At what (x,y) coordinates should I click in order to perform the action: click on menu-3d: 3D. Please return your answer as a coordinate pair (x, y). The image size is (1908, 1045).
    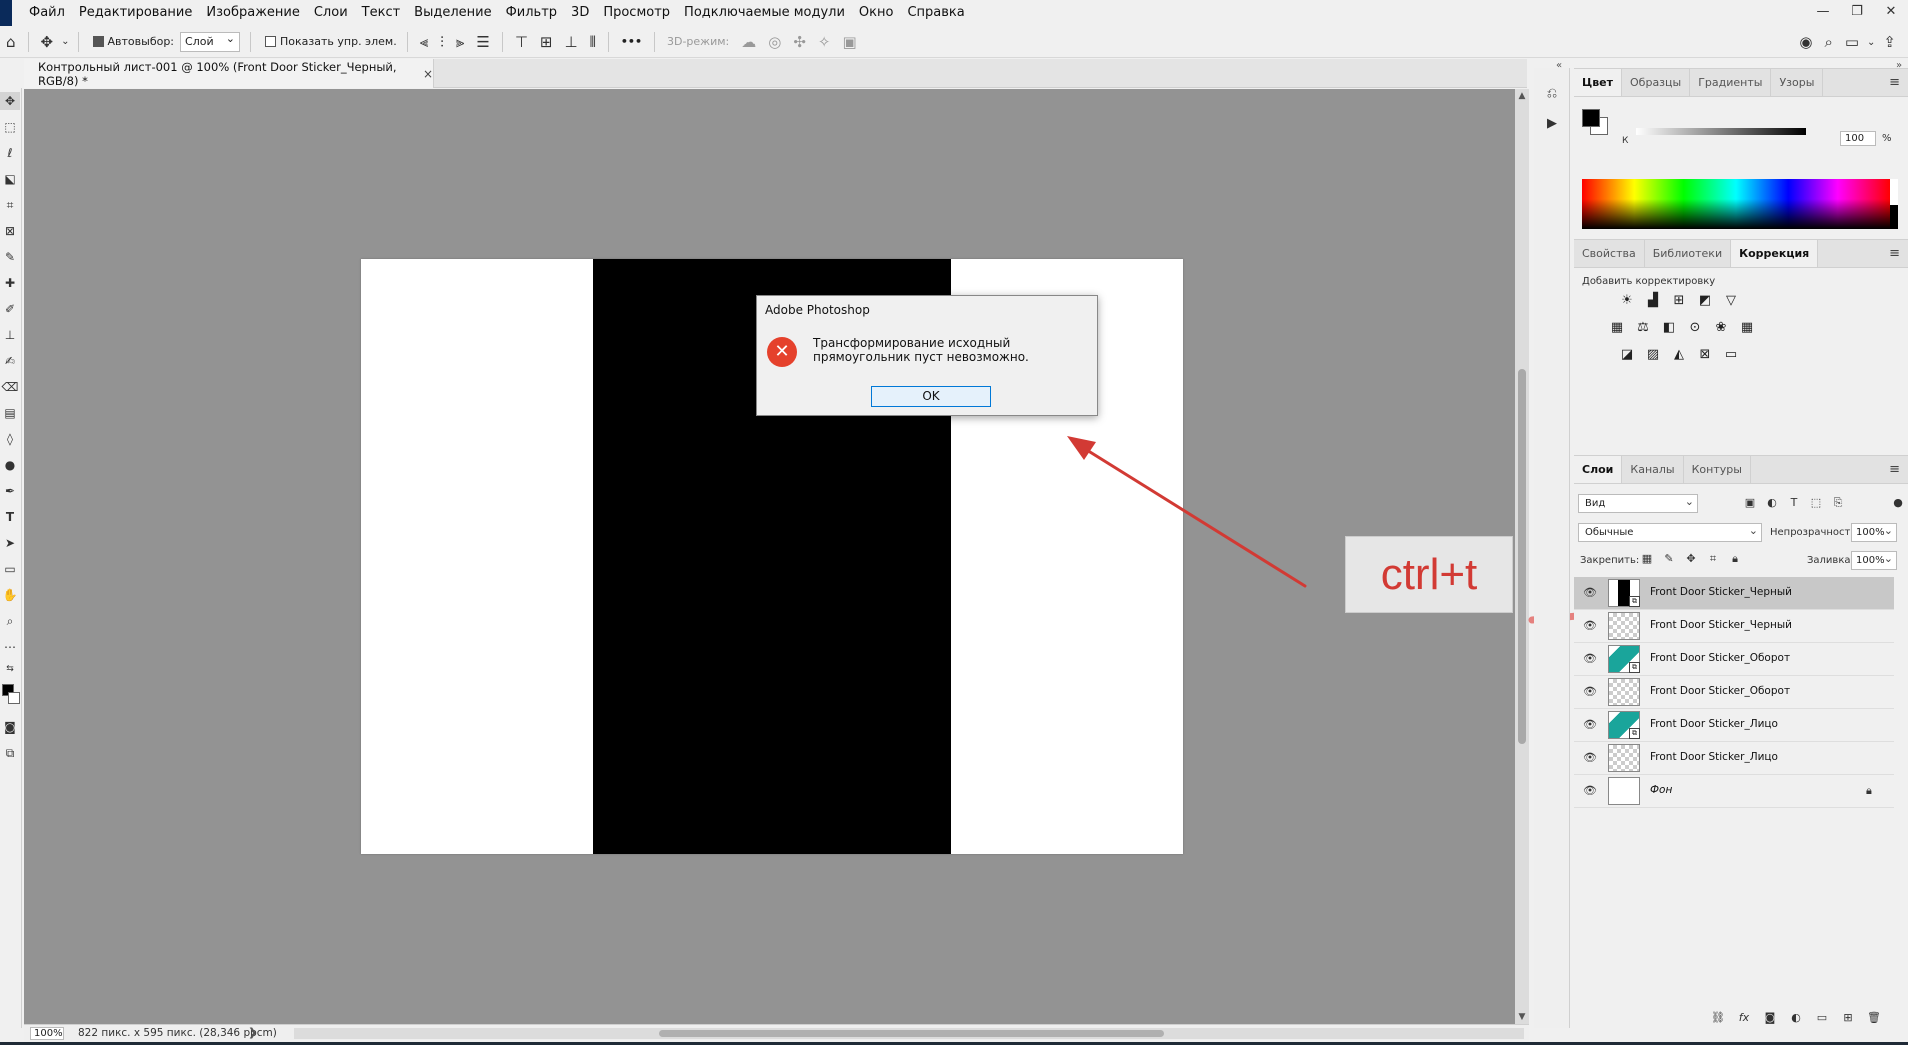
    Looking at the image, I should click on (580, 13).